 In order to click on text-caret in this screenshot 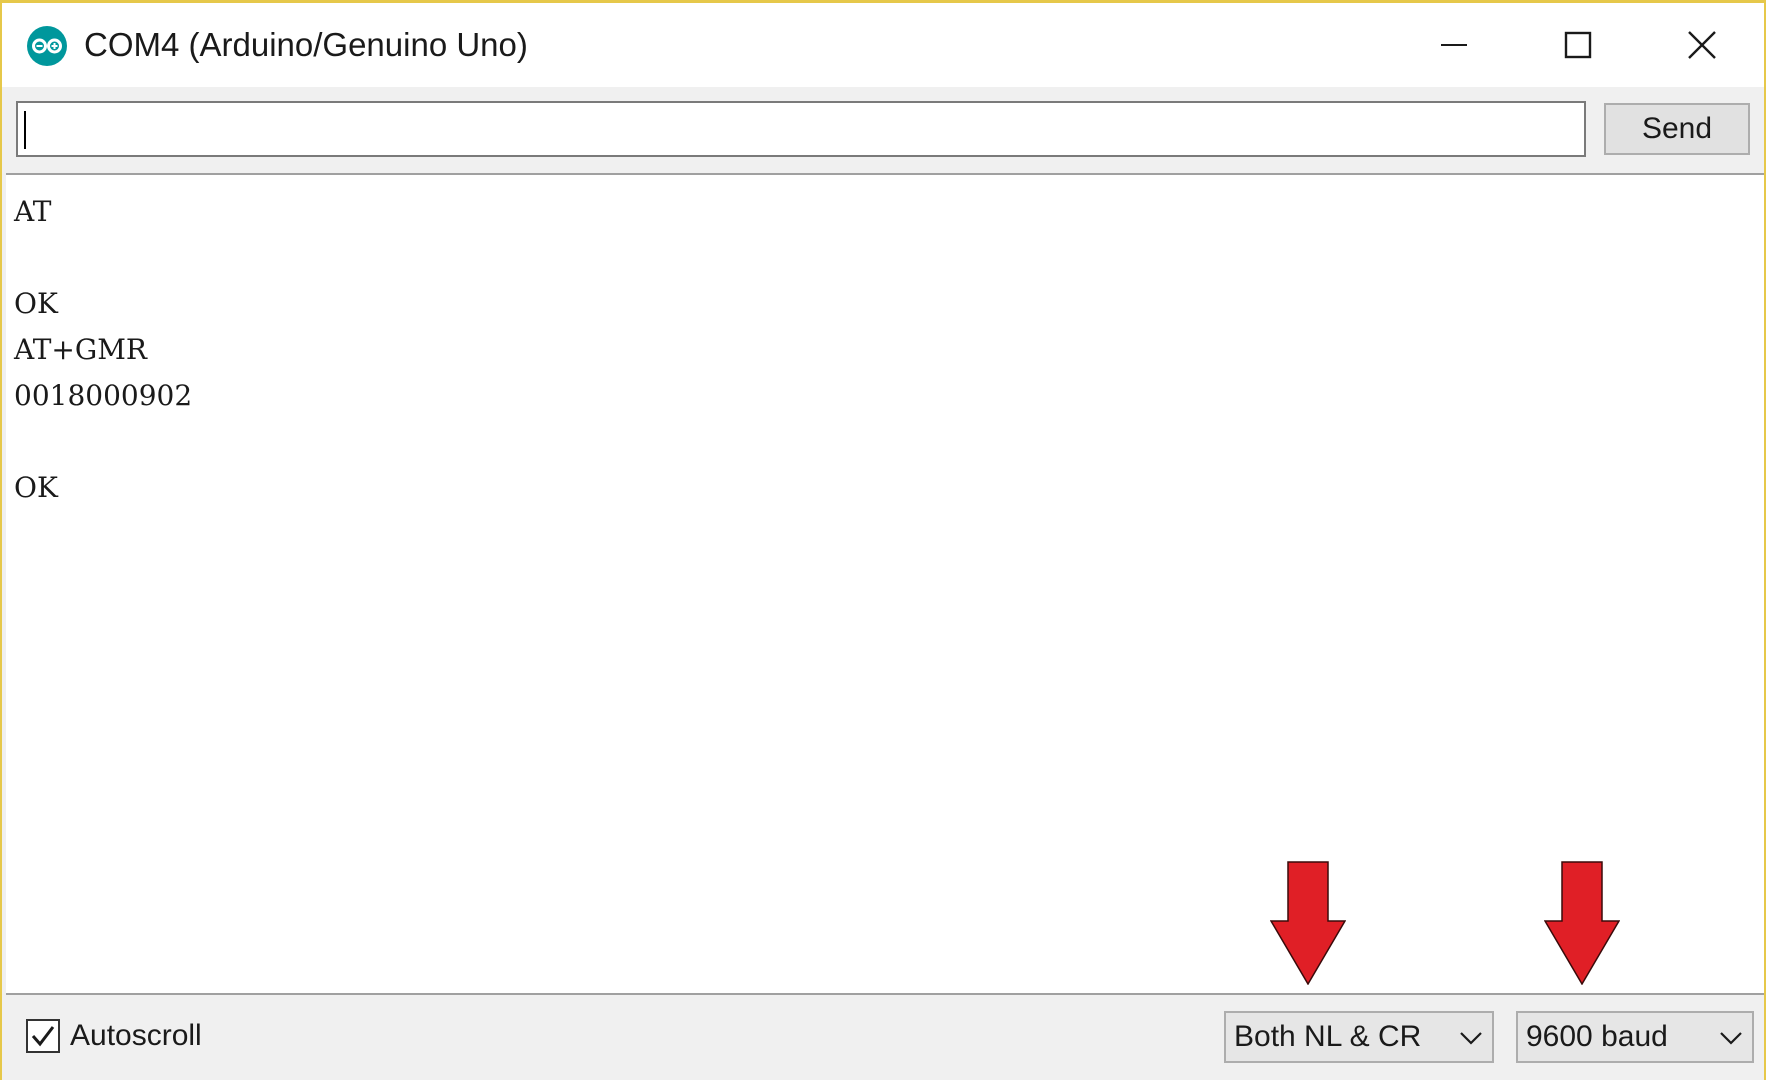, I will do `click(25, 130)`.